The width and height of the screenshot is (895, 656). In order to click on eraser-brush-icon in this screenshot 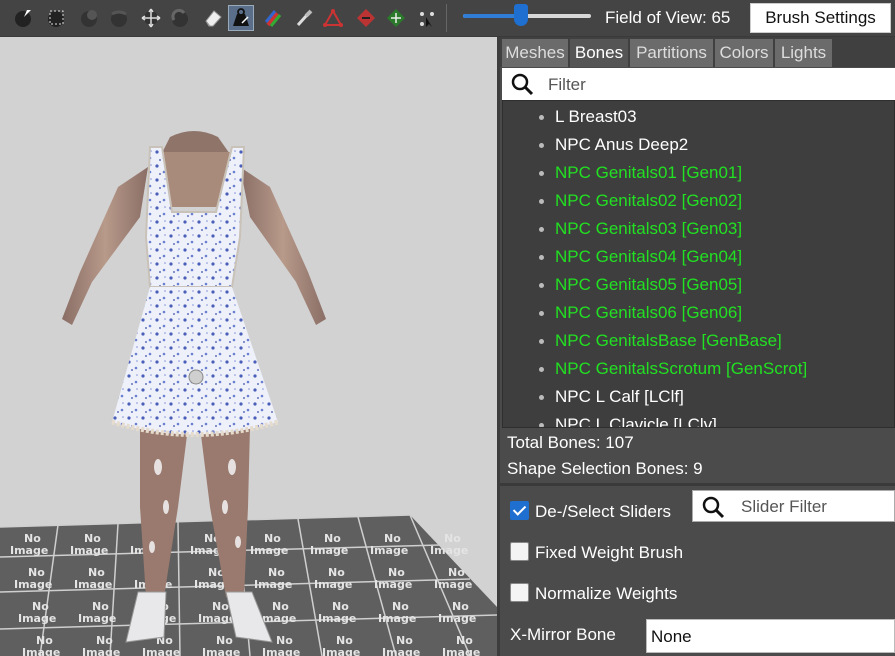, I will do `click(213, 18)`.